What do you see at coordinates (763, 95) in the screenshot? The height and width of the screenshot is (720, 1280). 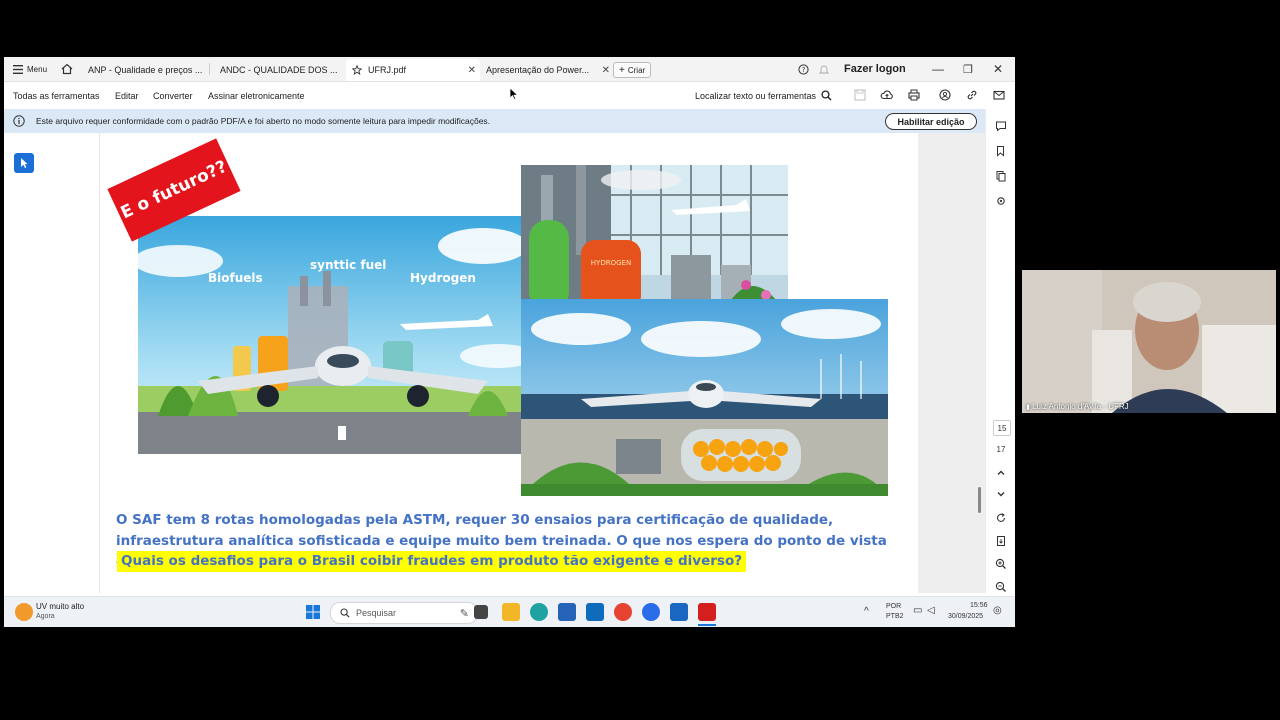 I see `find-tools-search: Localizar texto ou ferramentas` at bounding box center [763, 95].